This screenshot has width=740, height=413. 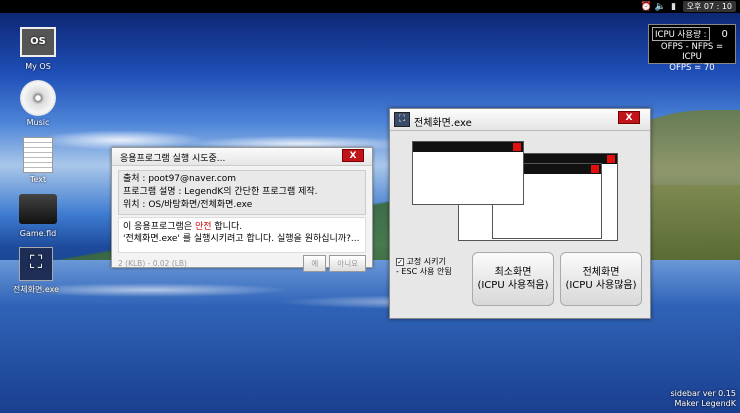 I want to click on fullscreen-icon: ⛶, so click(x=36, y=264).